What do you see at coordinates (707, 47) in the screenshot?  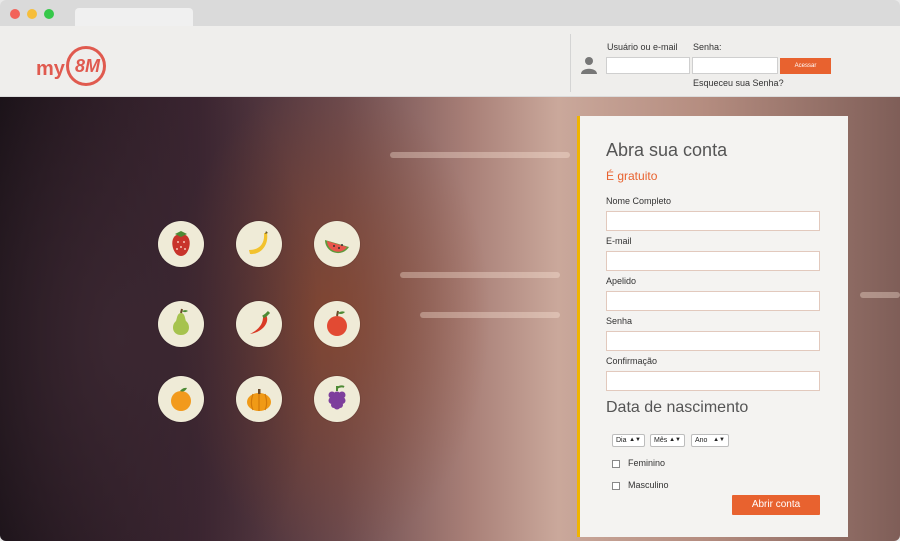 I see `password-label: Senha:` at bounding box center [707, 47].